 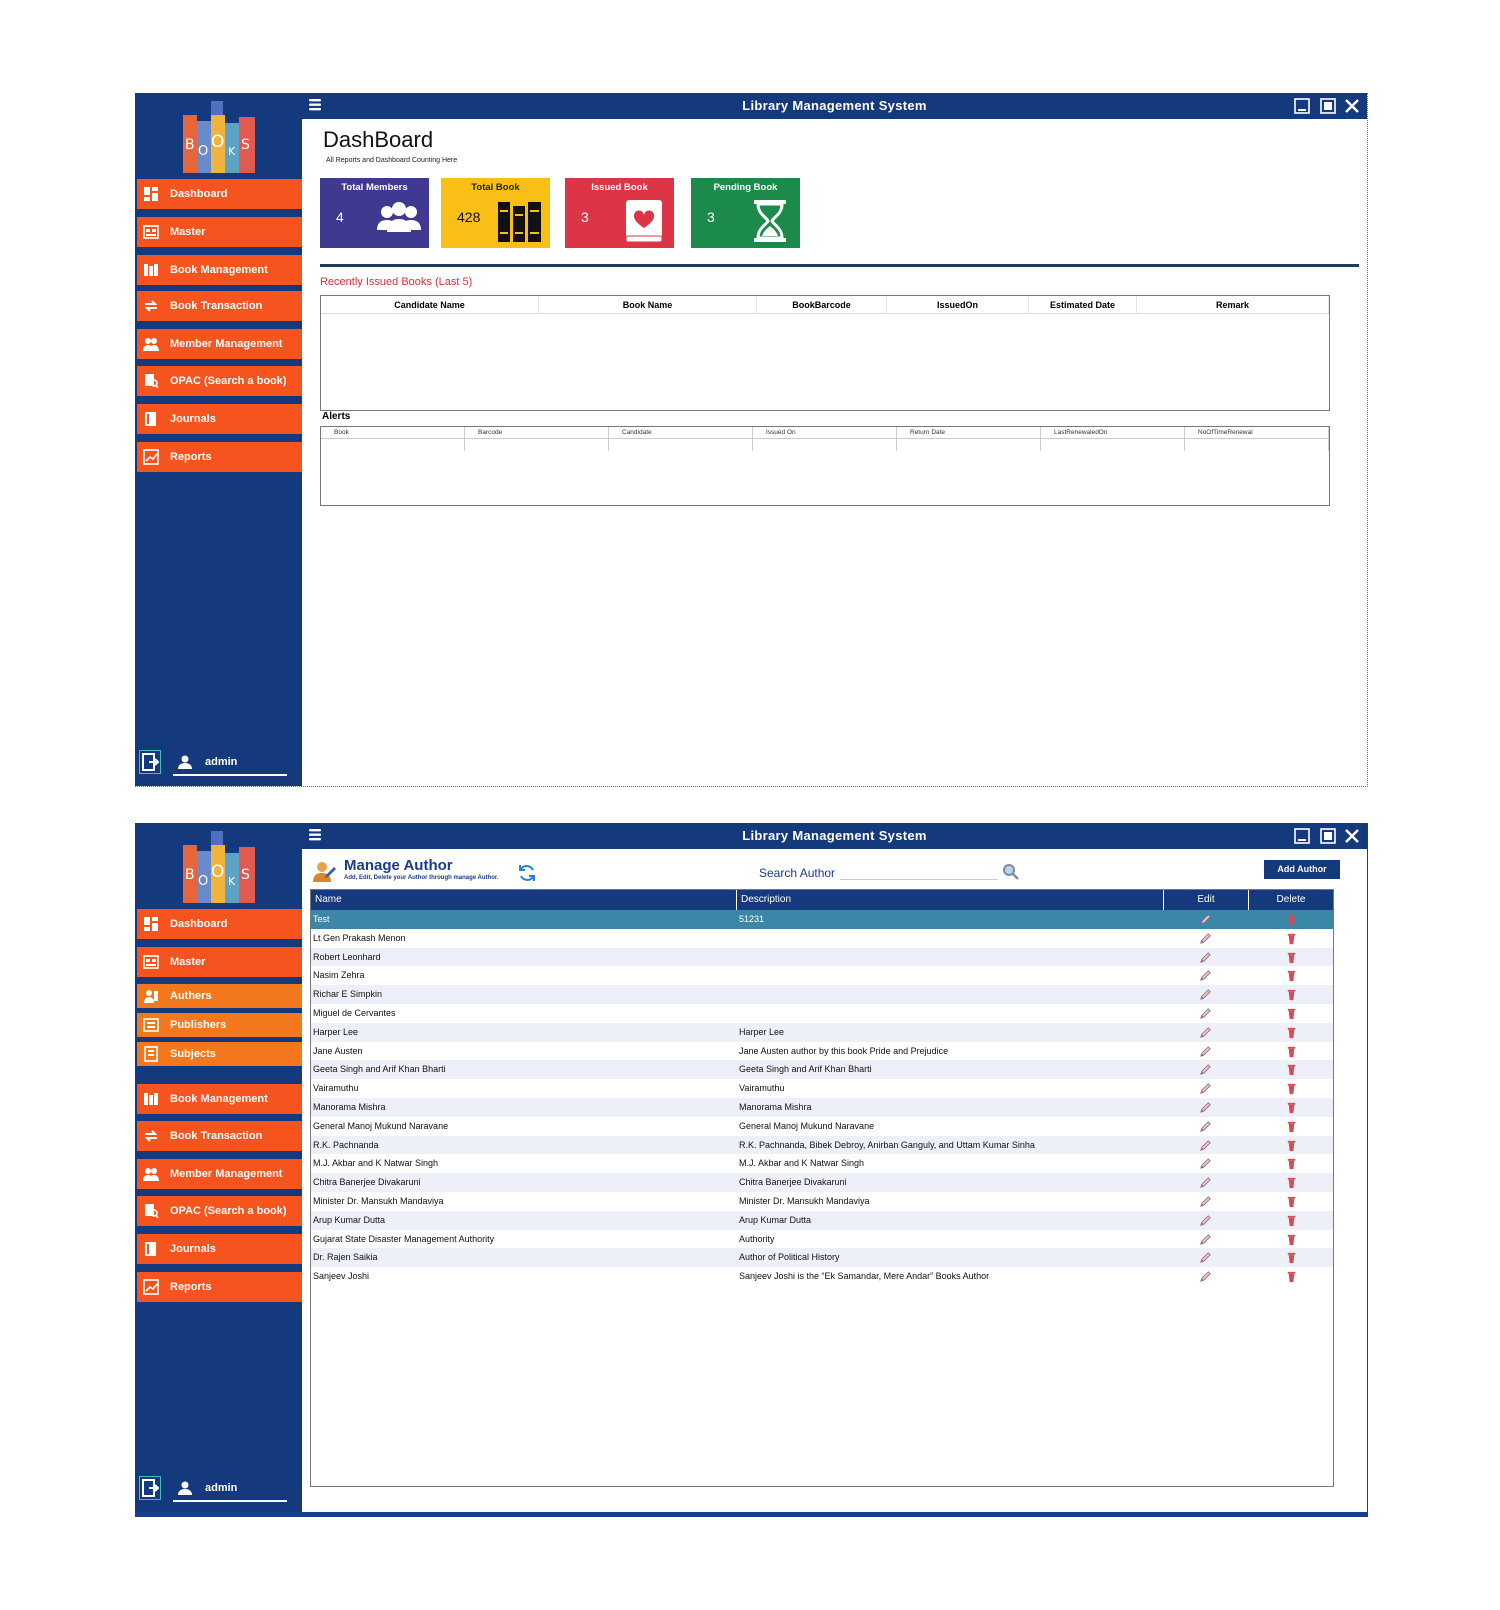 What do you see at coordinates (822, 994) in the screenshot?
I see `table-row: Richar E Simpkin` at bounding box center [822, 994].